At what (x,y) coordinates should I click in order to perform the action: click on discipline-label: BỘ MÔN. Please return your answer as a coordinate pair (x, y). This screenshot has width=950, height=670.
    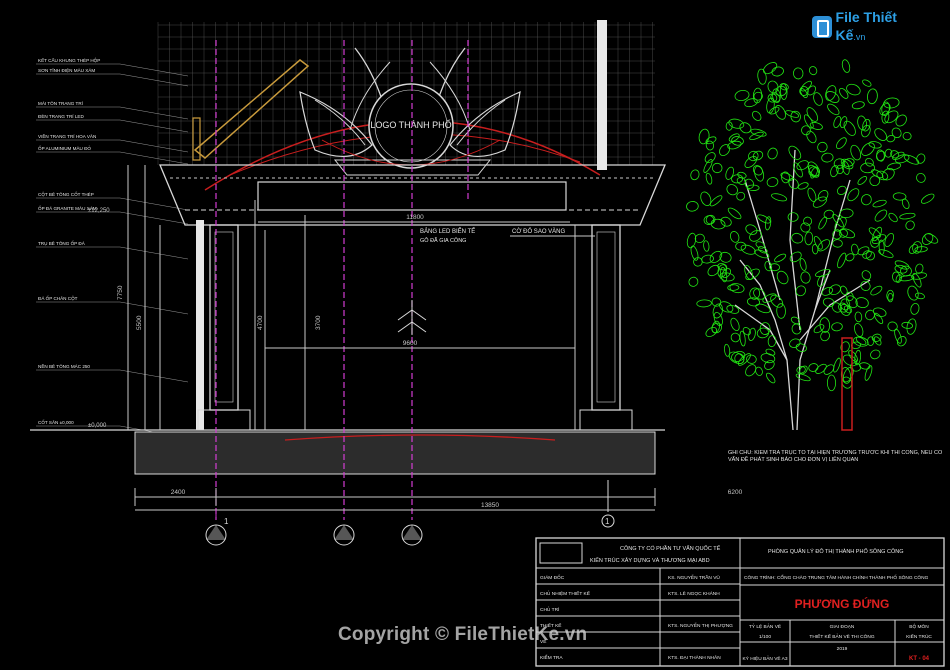
    Looking at the image, I should click on (919, 626).